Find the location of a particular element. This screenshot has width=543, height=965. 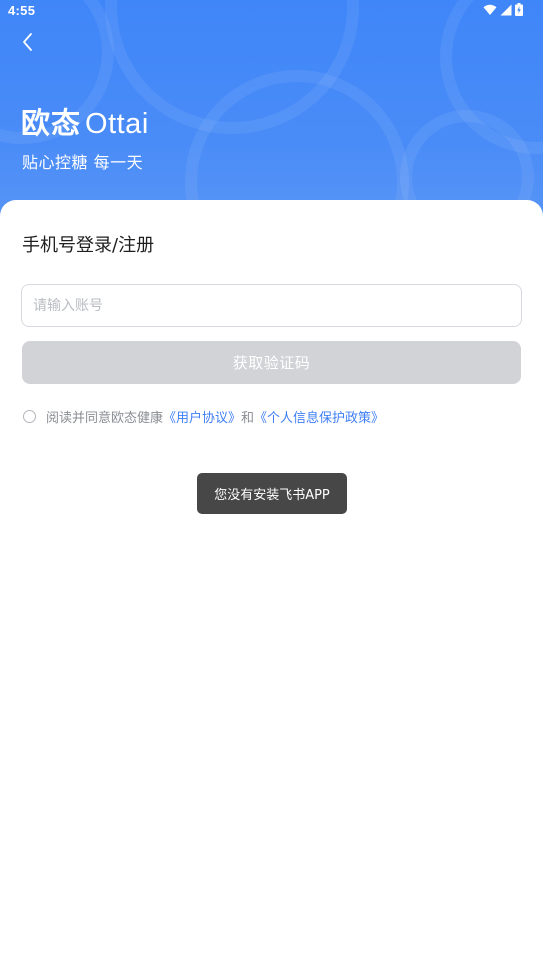

chevron-left-icon is located at coordinates (27, 42).